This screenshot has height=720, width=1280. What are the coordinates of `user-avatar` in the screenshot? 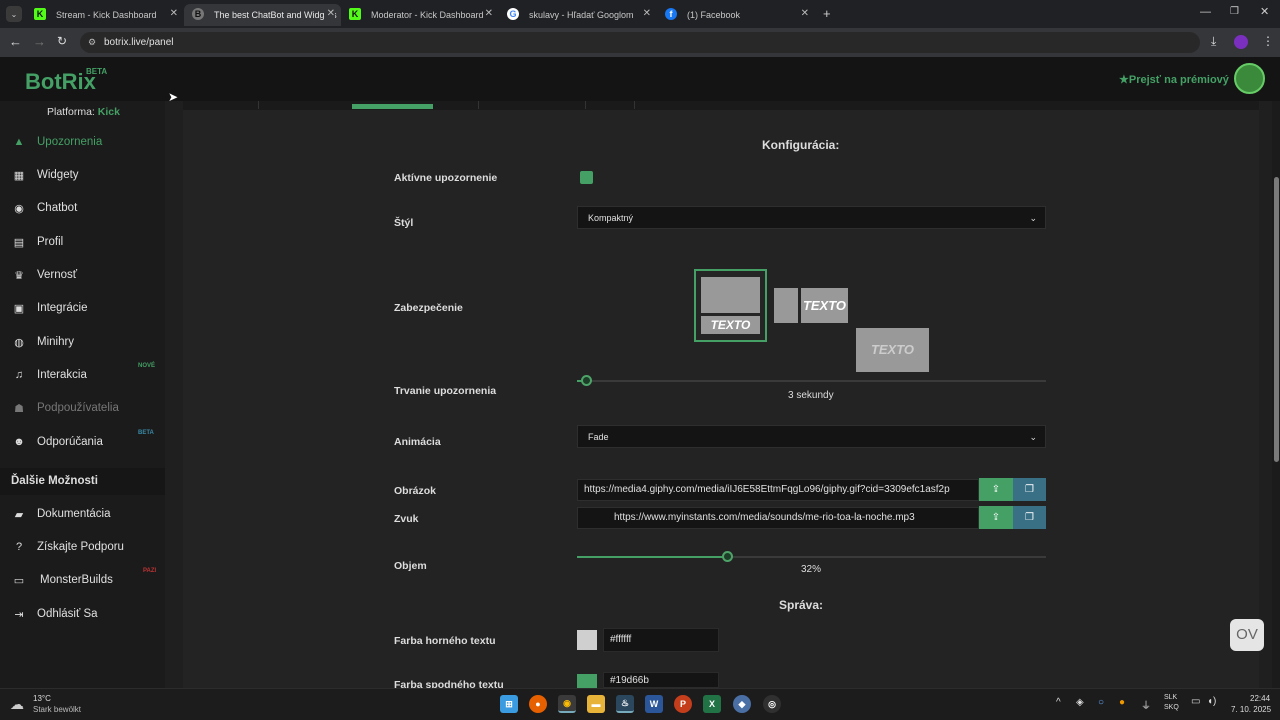 It's located at (1249, 78).